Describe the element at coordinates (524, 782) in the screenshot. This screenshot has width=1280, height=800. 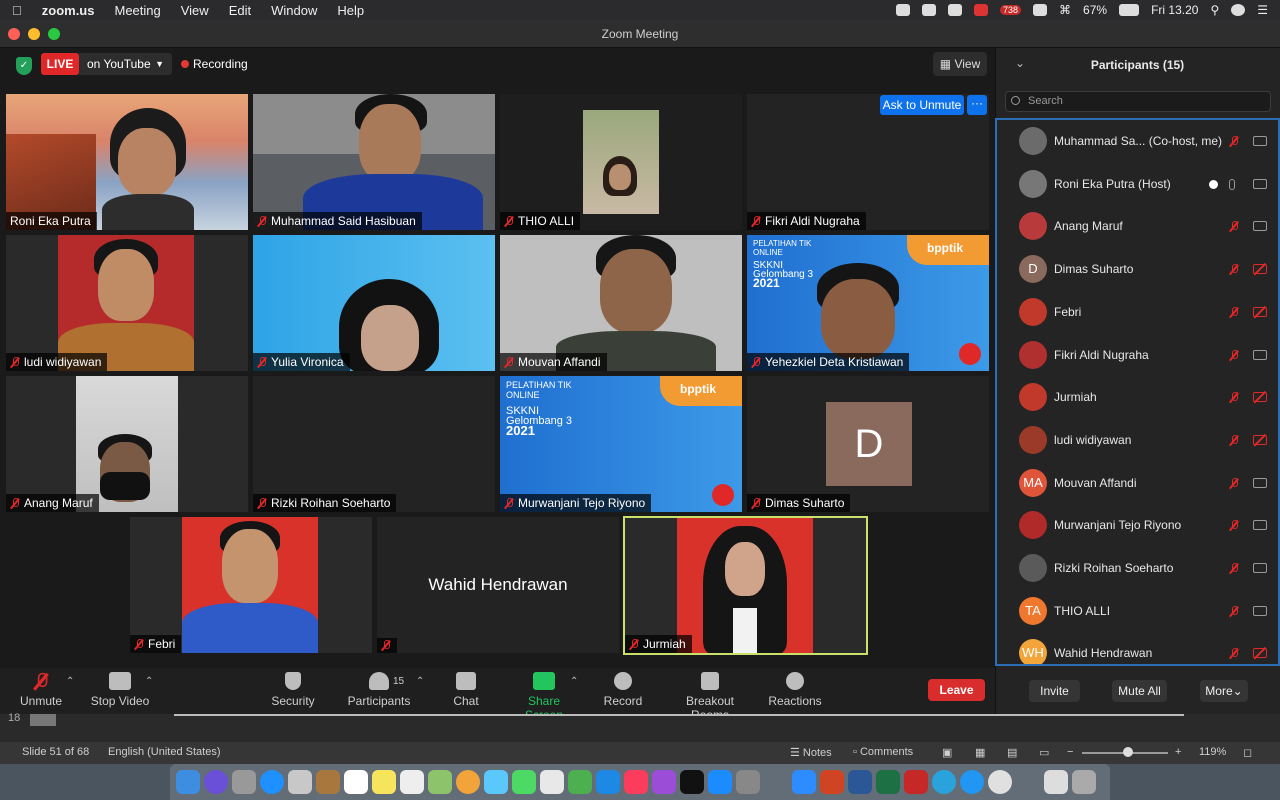
I see `facetime-icon` at that location.